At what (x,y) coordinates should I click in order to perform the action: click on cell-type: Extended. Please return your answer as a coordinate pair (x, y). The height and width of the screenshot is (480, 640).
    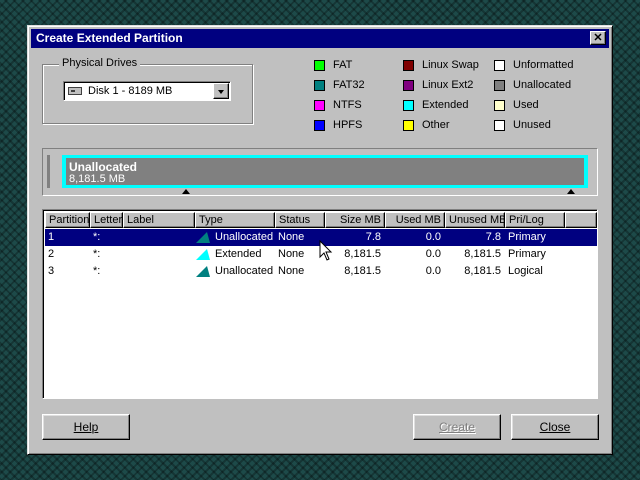
    Looking at the image, I should click on (238, 254).